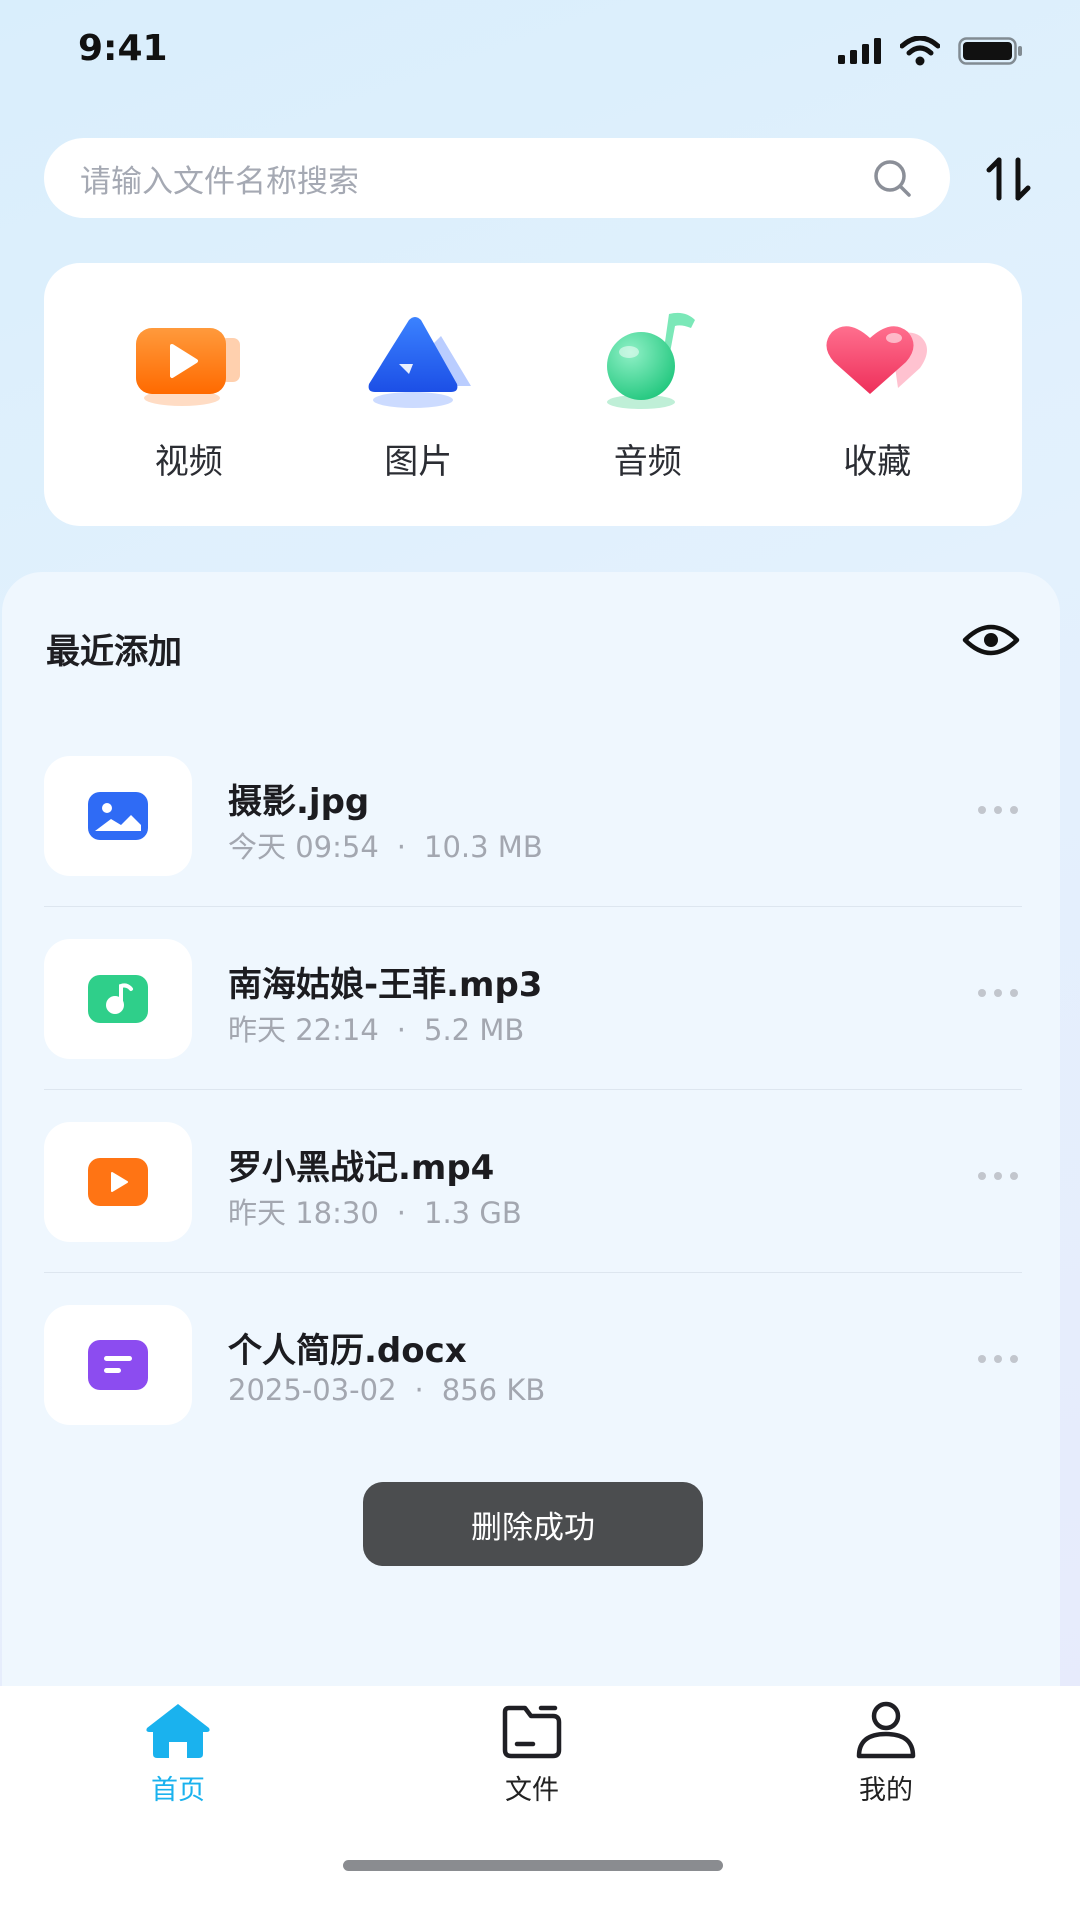 Image resolution: width=1080 pixels, height=1920 pixels. What do you see at coordinates (886, 1730) in the screenshot?
I see `user-icon` at bounding box center [886, 1730].